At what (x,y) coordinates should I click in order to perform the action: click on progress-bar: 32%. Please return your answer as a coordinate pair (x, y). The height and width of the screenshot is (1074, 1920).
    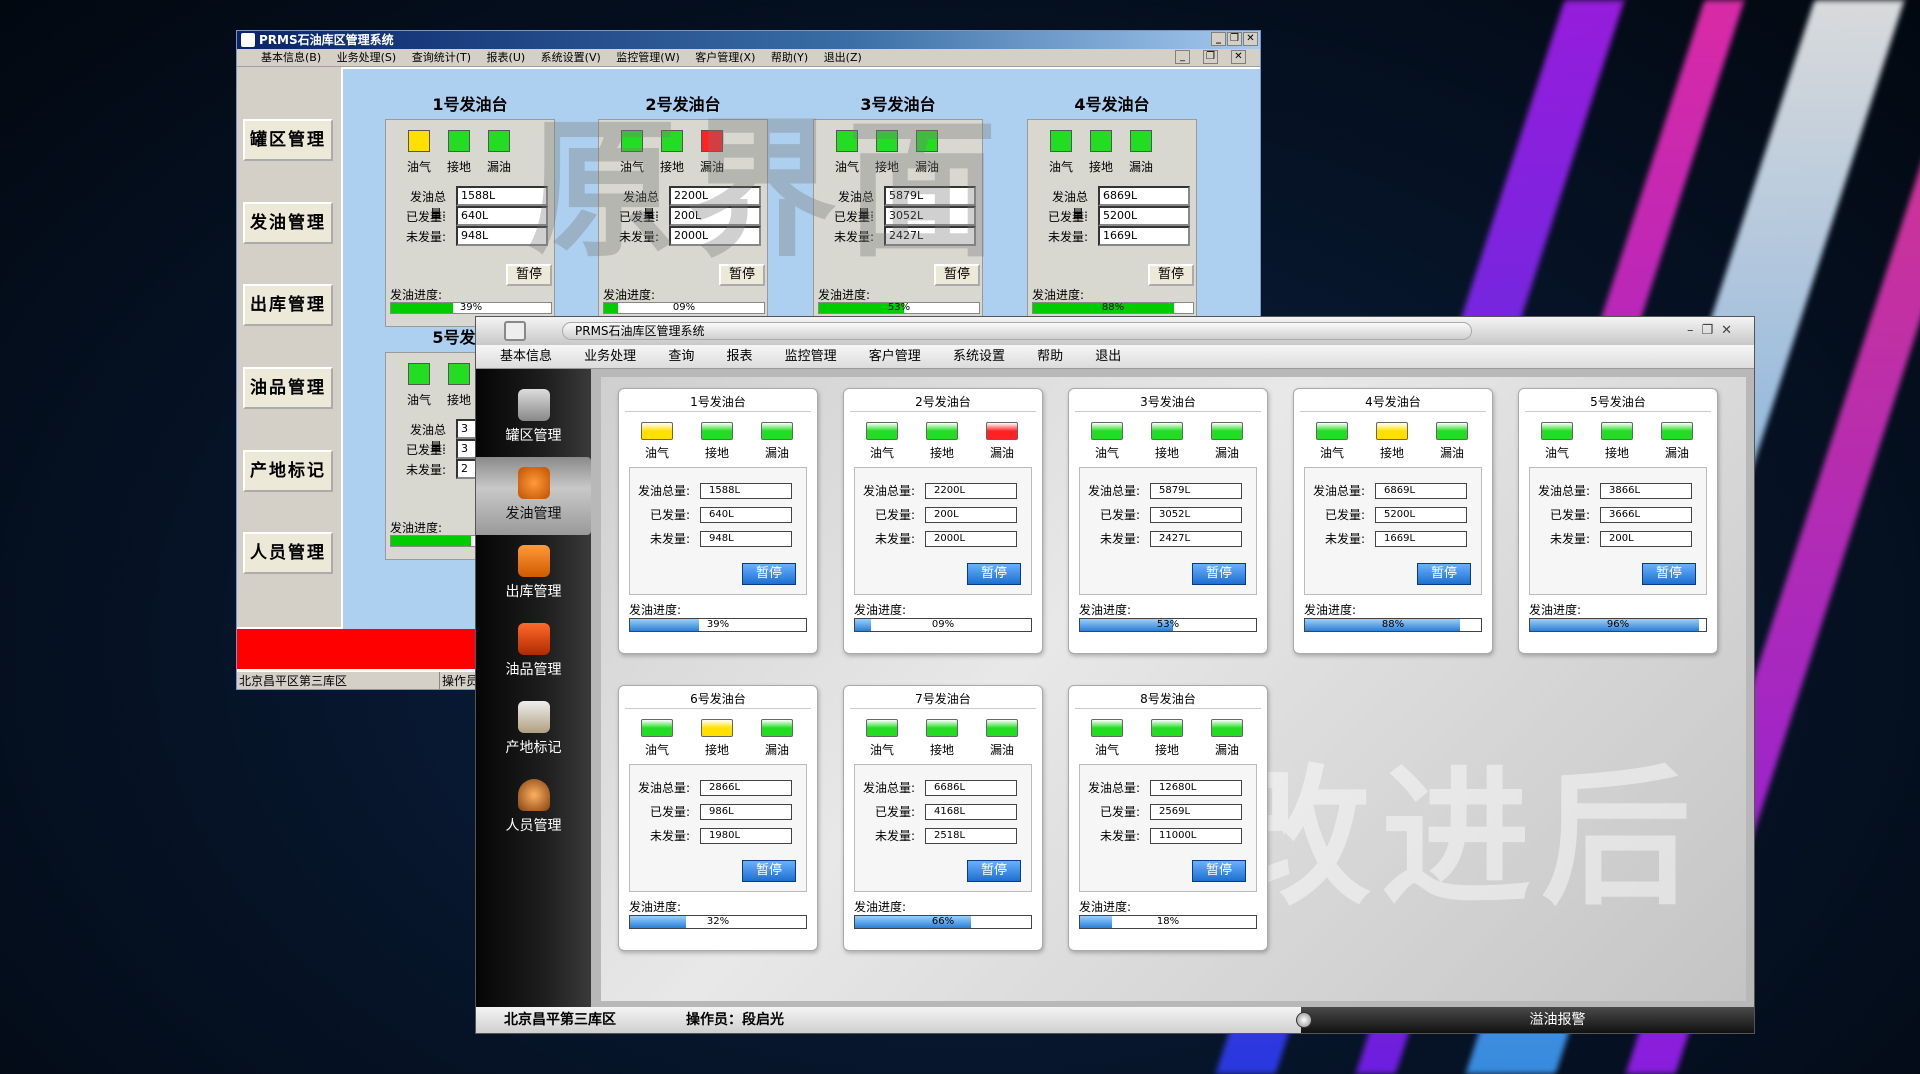
    Looking at the image, I should click on (718, 922).